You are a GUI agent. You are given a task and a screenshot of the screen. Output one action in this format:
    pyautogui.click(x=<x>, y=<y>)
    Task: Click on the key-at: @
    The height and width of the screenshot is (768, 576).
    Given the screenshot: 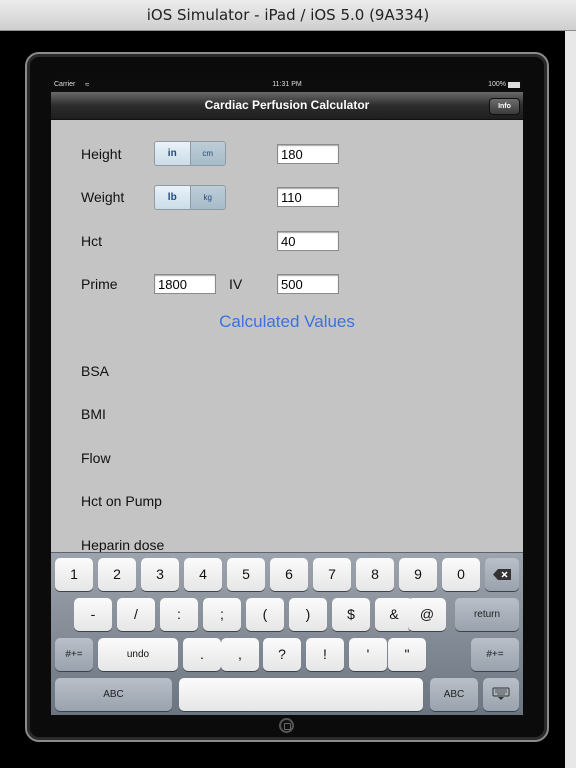 What is the action you would take?
    pyautogui.click(x=427, y=614)
    